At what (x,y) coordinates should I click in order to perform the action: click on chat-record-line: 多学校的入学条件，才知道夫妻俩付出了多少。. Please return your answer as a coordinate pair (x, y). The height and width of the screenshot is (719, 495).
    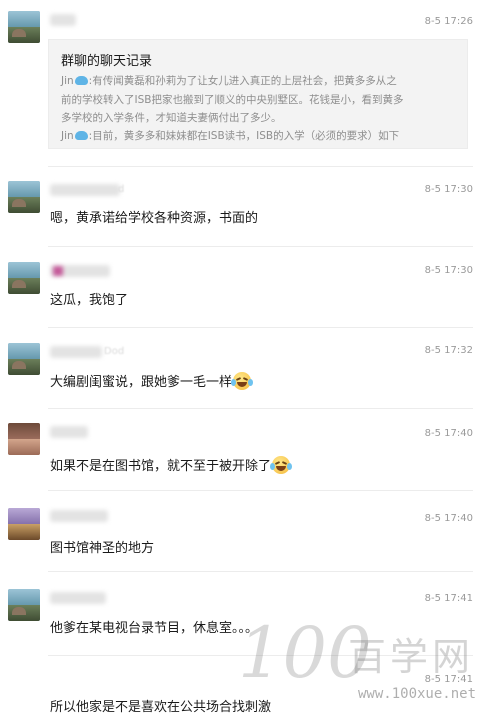
    Looking at the image, I should click on (171, 118).